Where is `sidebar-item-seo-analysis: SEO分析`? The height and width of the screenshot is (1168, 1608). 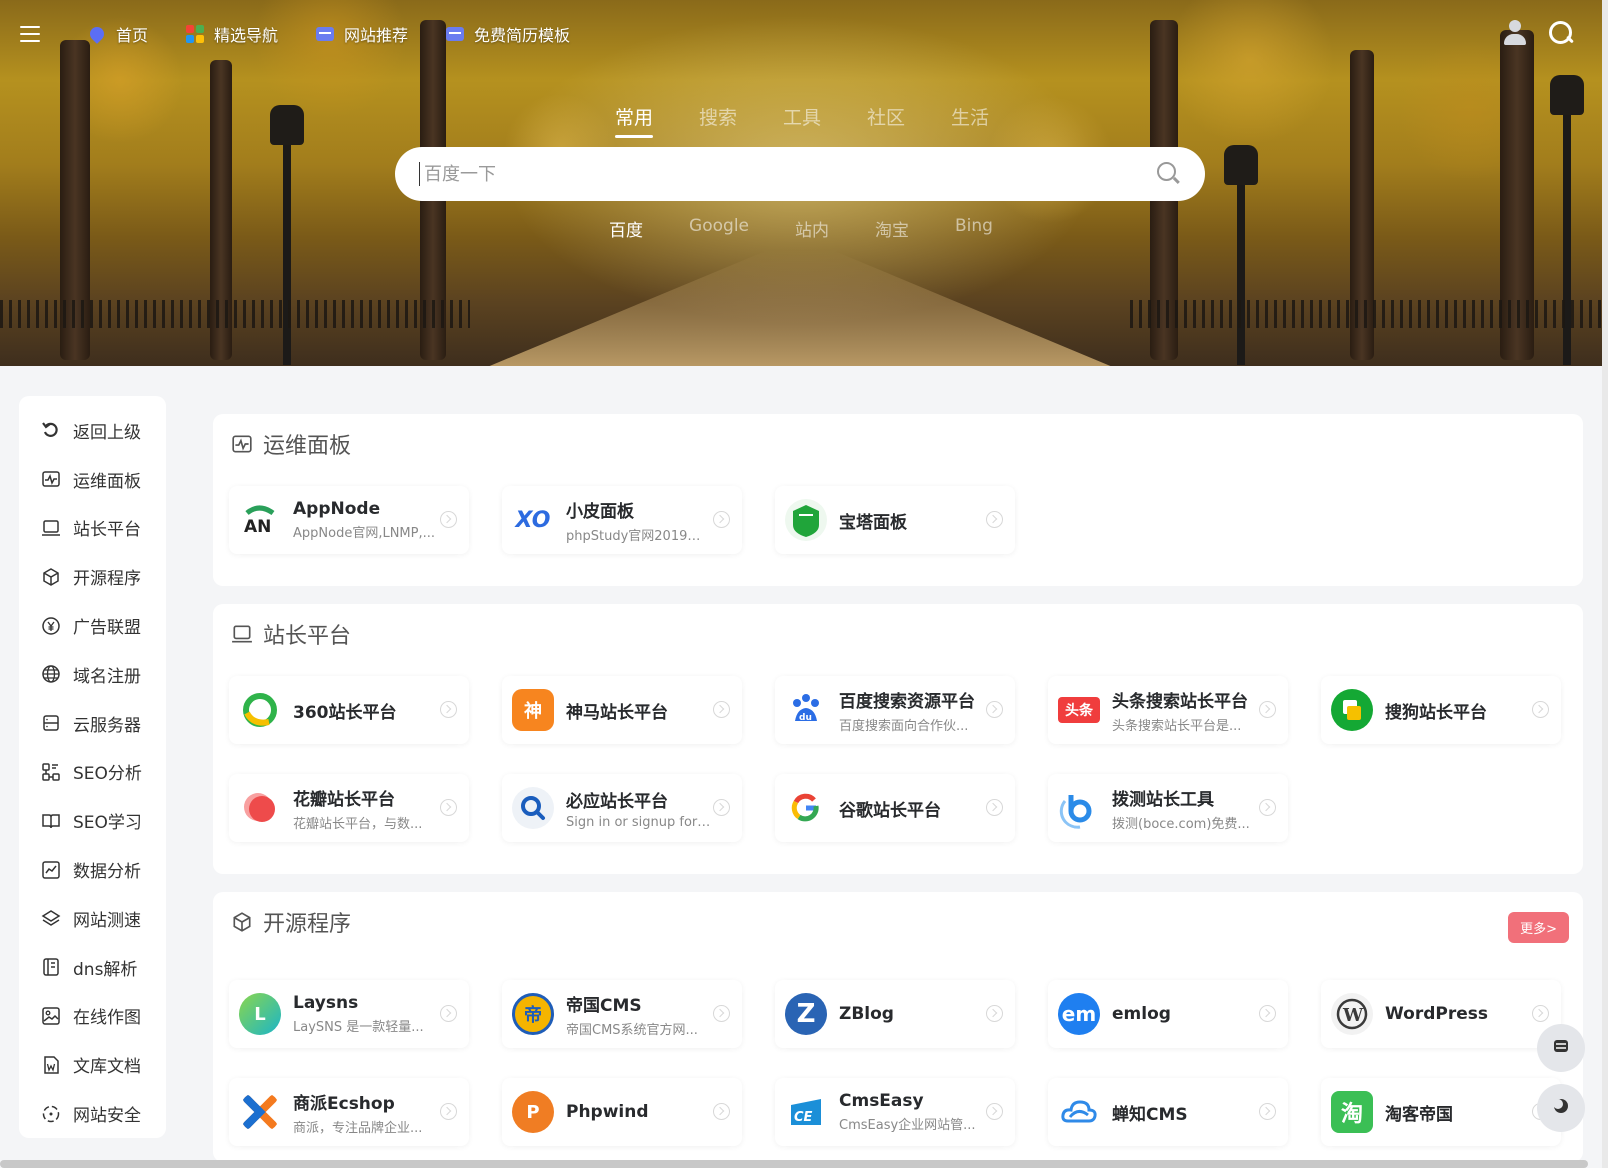
sidebar-item-seo-analysis: SEO分析 is located at coordinates (92, 772).